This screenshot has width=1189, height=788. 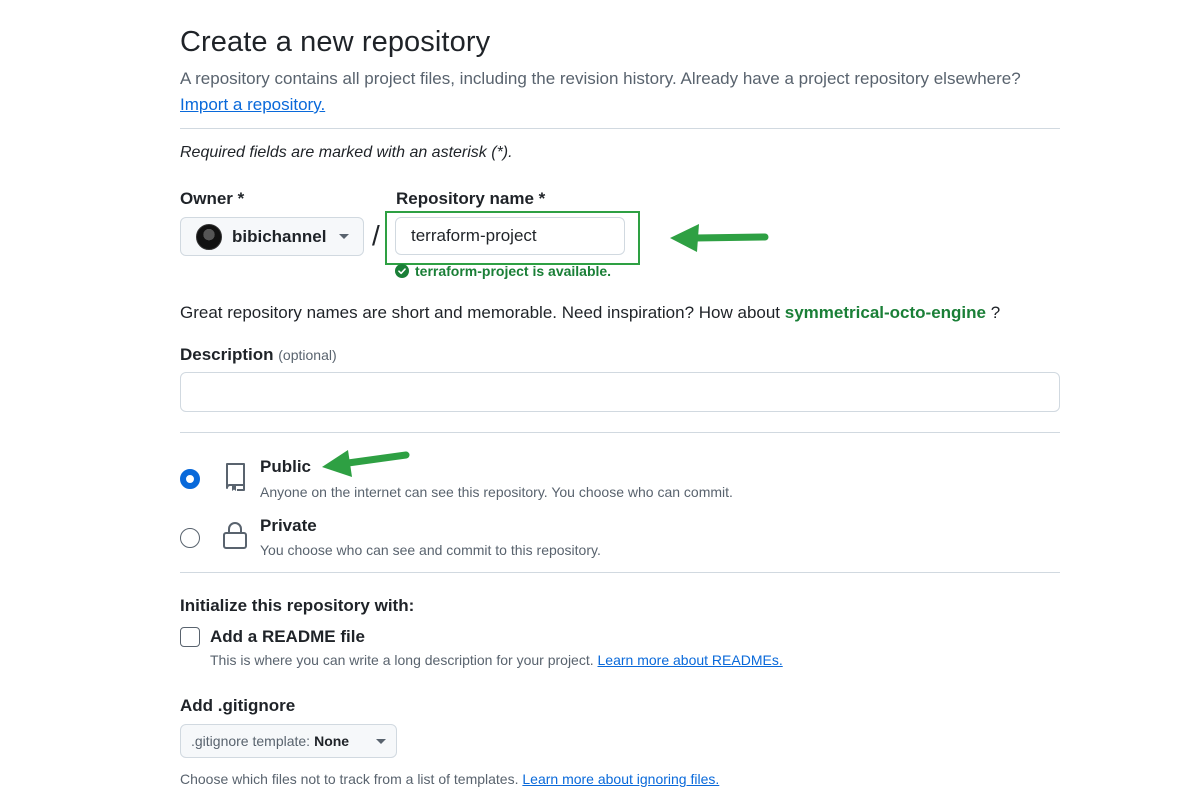 I want to click on initialize-title: Initialize this repository with:, so click(x=297, y=605).